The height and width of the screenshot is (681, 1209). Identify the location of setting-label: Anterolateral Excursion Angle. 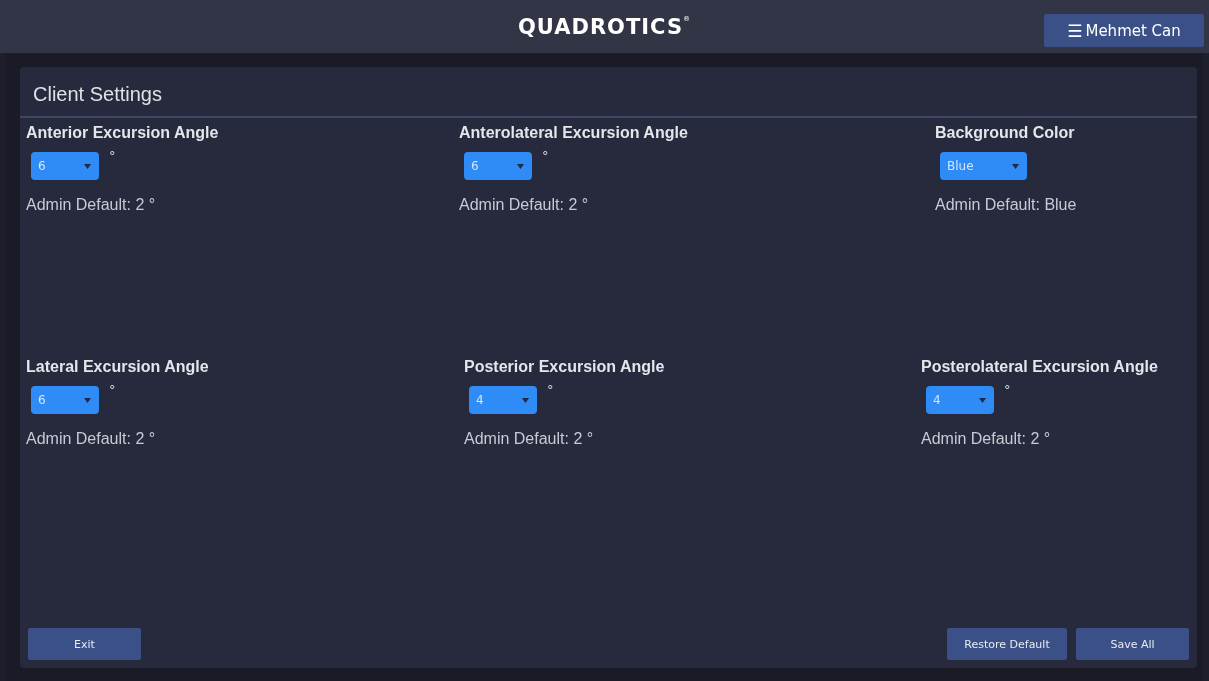
(574, 133).